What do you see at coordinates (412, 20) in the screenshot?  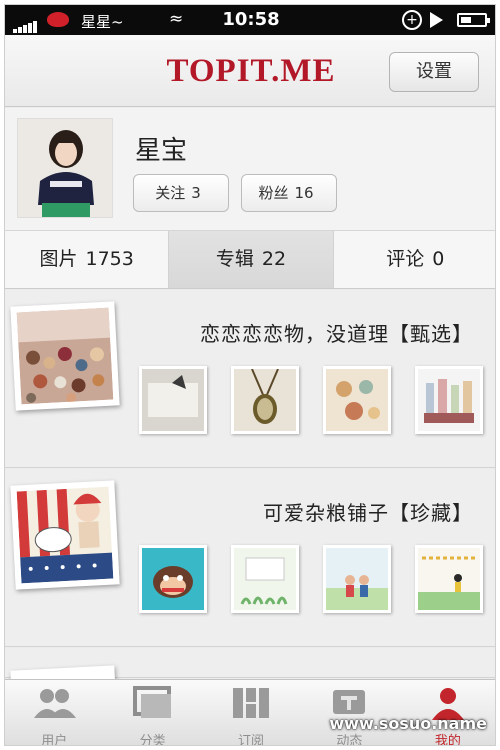 I see `rotation-lock-icon: +` at bounding box center [412, 20].